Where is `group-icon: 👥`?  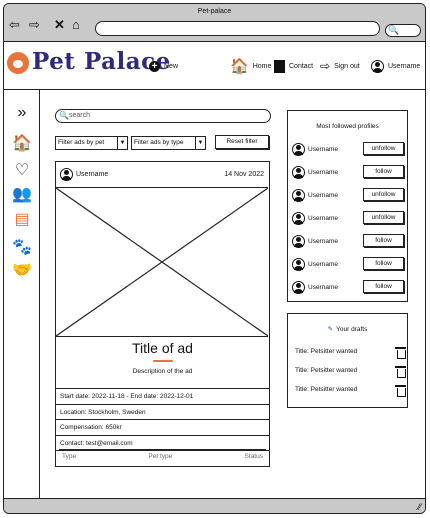 group-icon: 👥 is located at coordinates (22, 195).